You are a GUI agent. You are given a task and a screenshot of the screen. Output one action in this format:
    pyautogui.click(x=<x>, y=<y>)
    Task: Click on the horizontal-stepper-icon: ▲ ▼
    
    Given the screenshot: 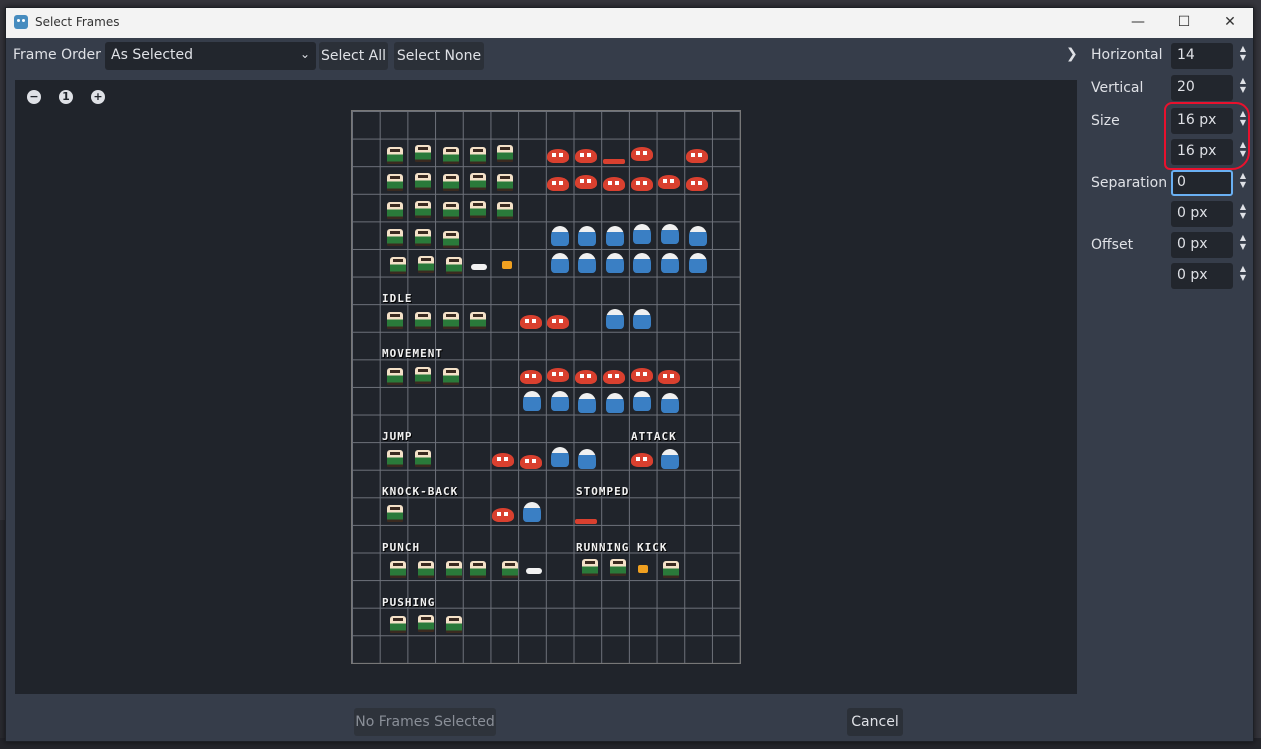 What is the action you would take?
    pyautogui.click(x=1243, y=57)
    